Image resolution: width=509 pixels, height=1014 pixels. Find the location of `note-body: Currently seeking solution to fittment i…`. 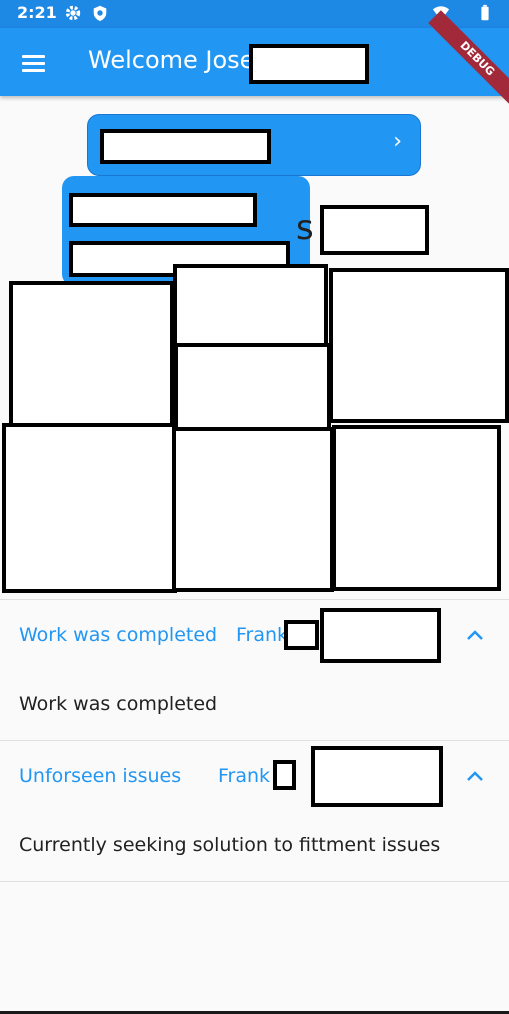

note-body: Currently seeking solution to fittment i… is located at coordinates (230, 845).